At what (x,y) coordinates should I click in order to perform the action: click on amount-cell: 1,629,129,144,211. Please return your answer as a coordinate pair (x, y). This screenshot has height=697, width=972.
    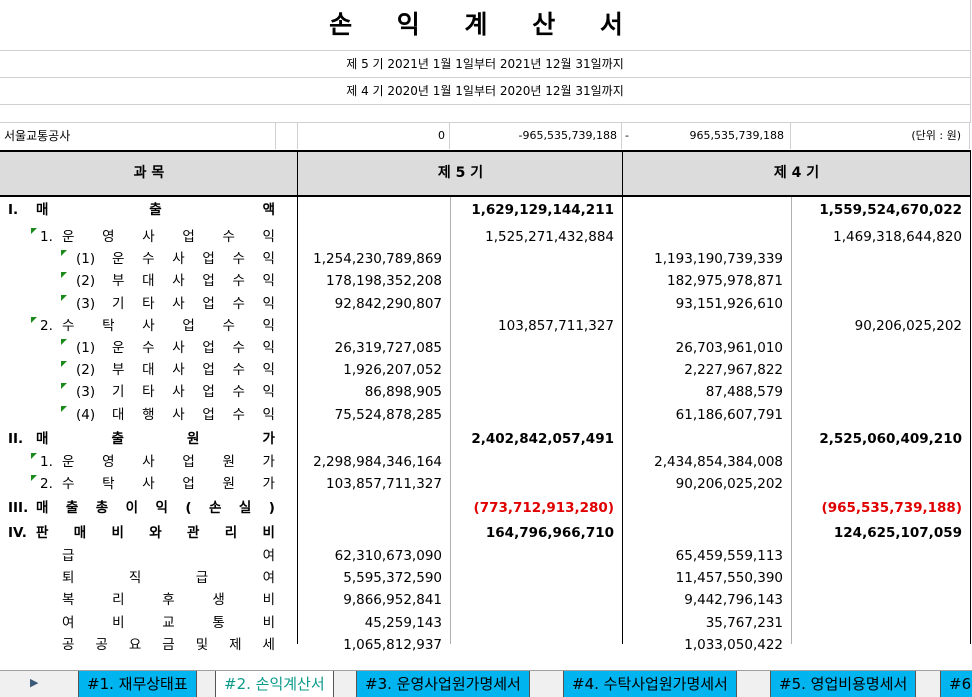
    Looking at the image, I should click on (536, 211).